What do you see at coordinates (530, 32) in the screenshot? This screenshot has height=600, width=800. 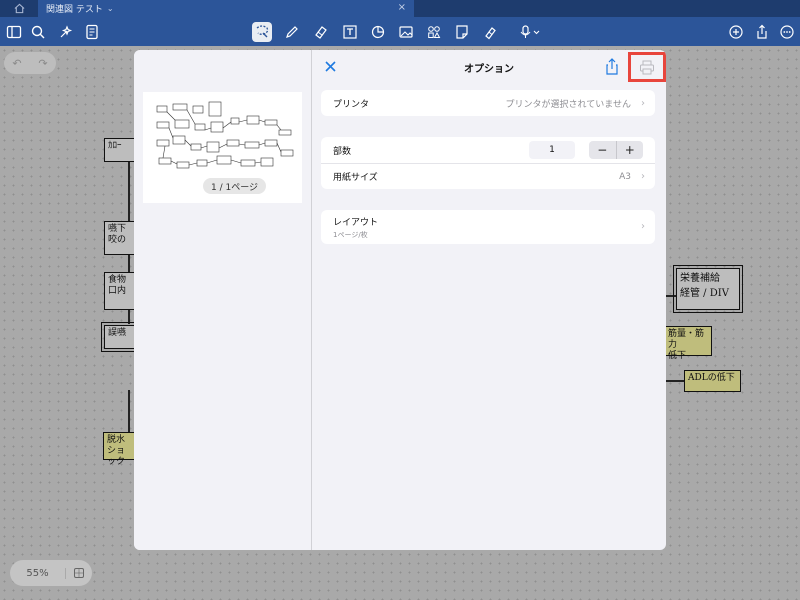 I see `microphone-icon` at bounding box center [530, 32].